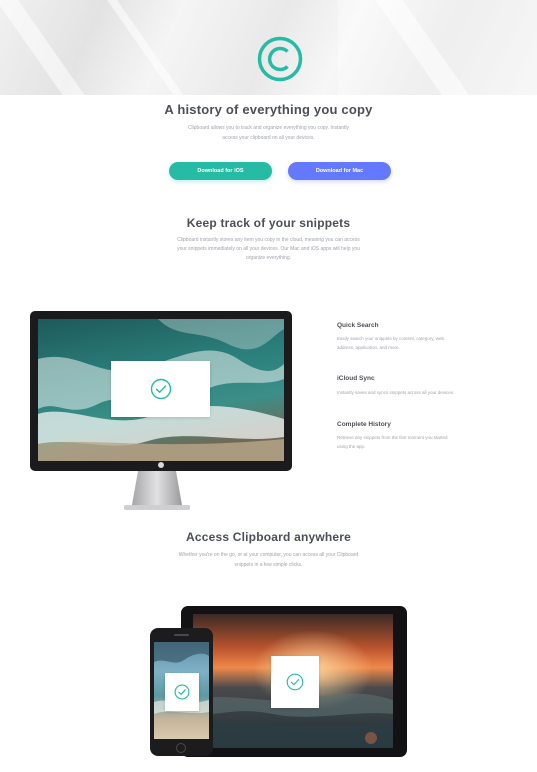  I want to click on feature-icloud-sync-title: iCloud Sync, so click(356, 378).